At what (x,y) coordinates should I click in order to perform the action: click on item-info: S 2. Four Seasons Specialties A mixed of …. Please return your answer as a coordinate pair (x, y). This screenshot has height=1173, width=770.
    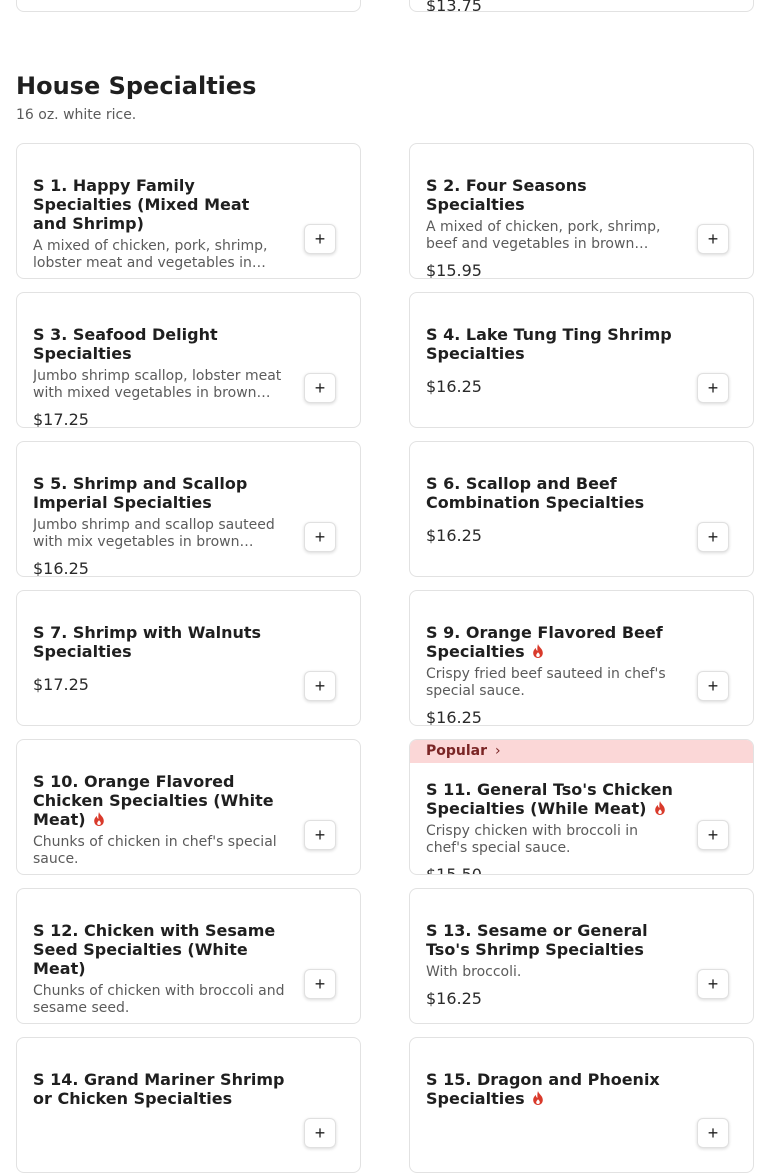
    Looking at the image, I should click on (552, 227).